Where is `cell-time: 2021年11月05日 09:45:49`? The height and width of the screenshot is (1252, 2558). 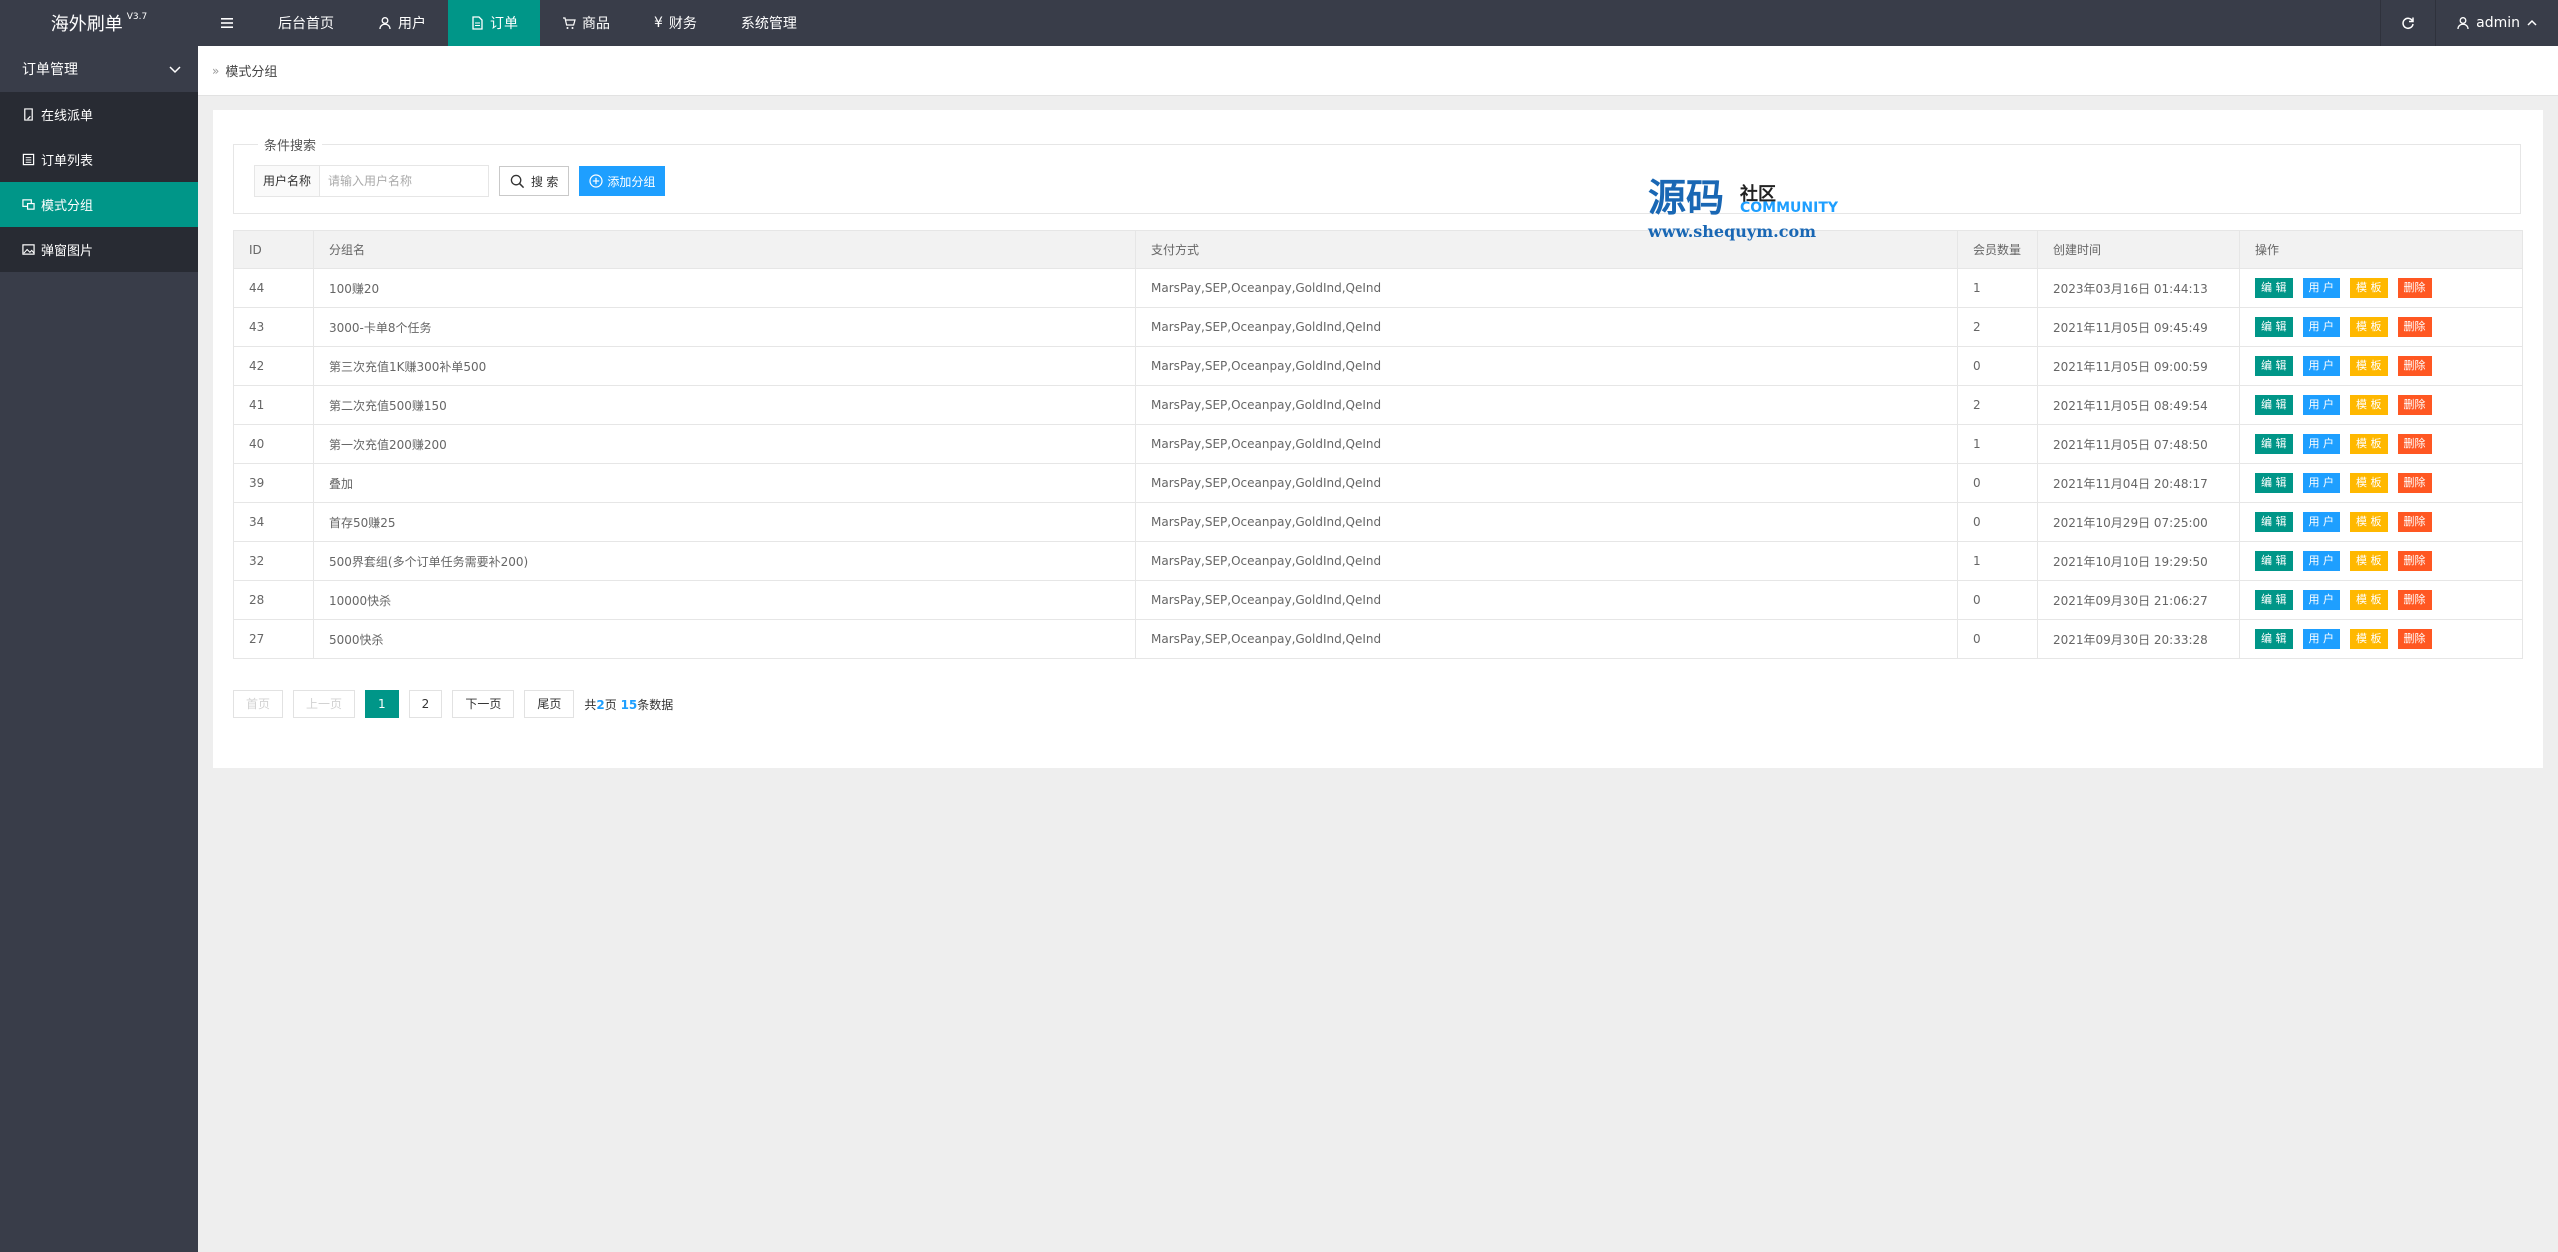
cell-time: 2021年11月05日 09:45:49 is located at coordinates (2138, 327).